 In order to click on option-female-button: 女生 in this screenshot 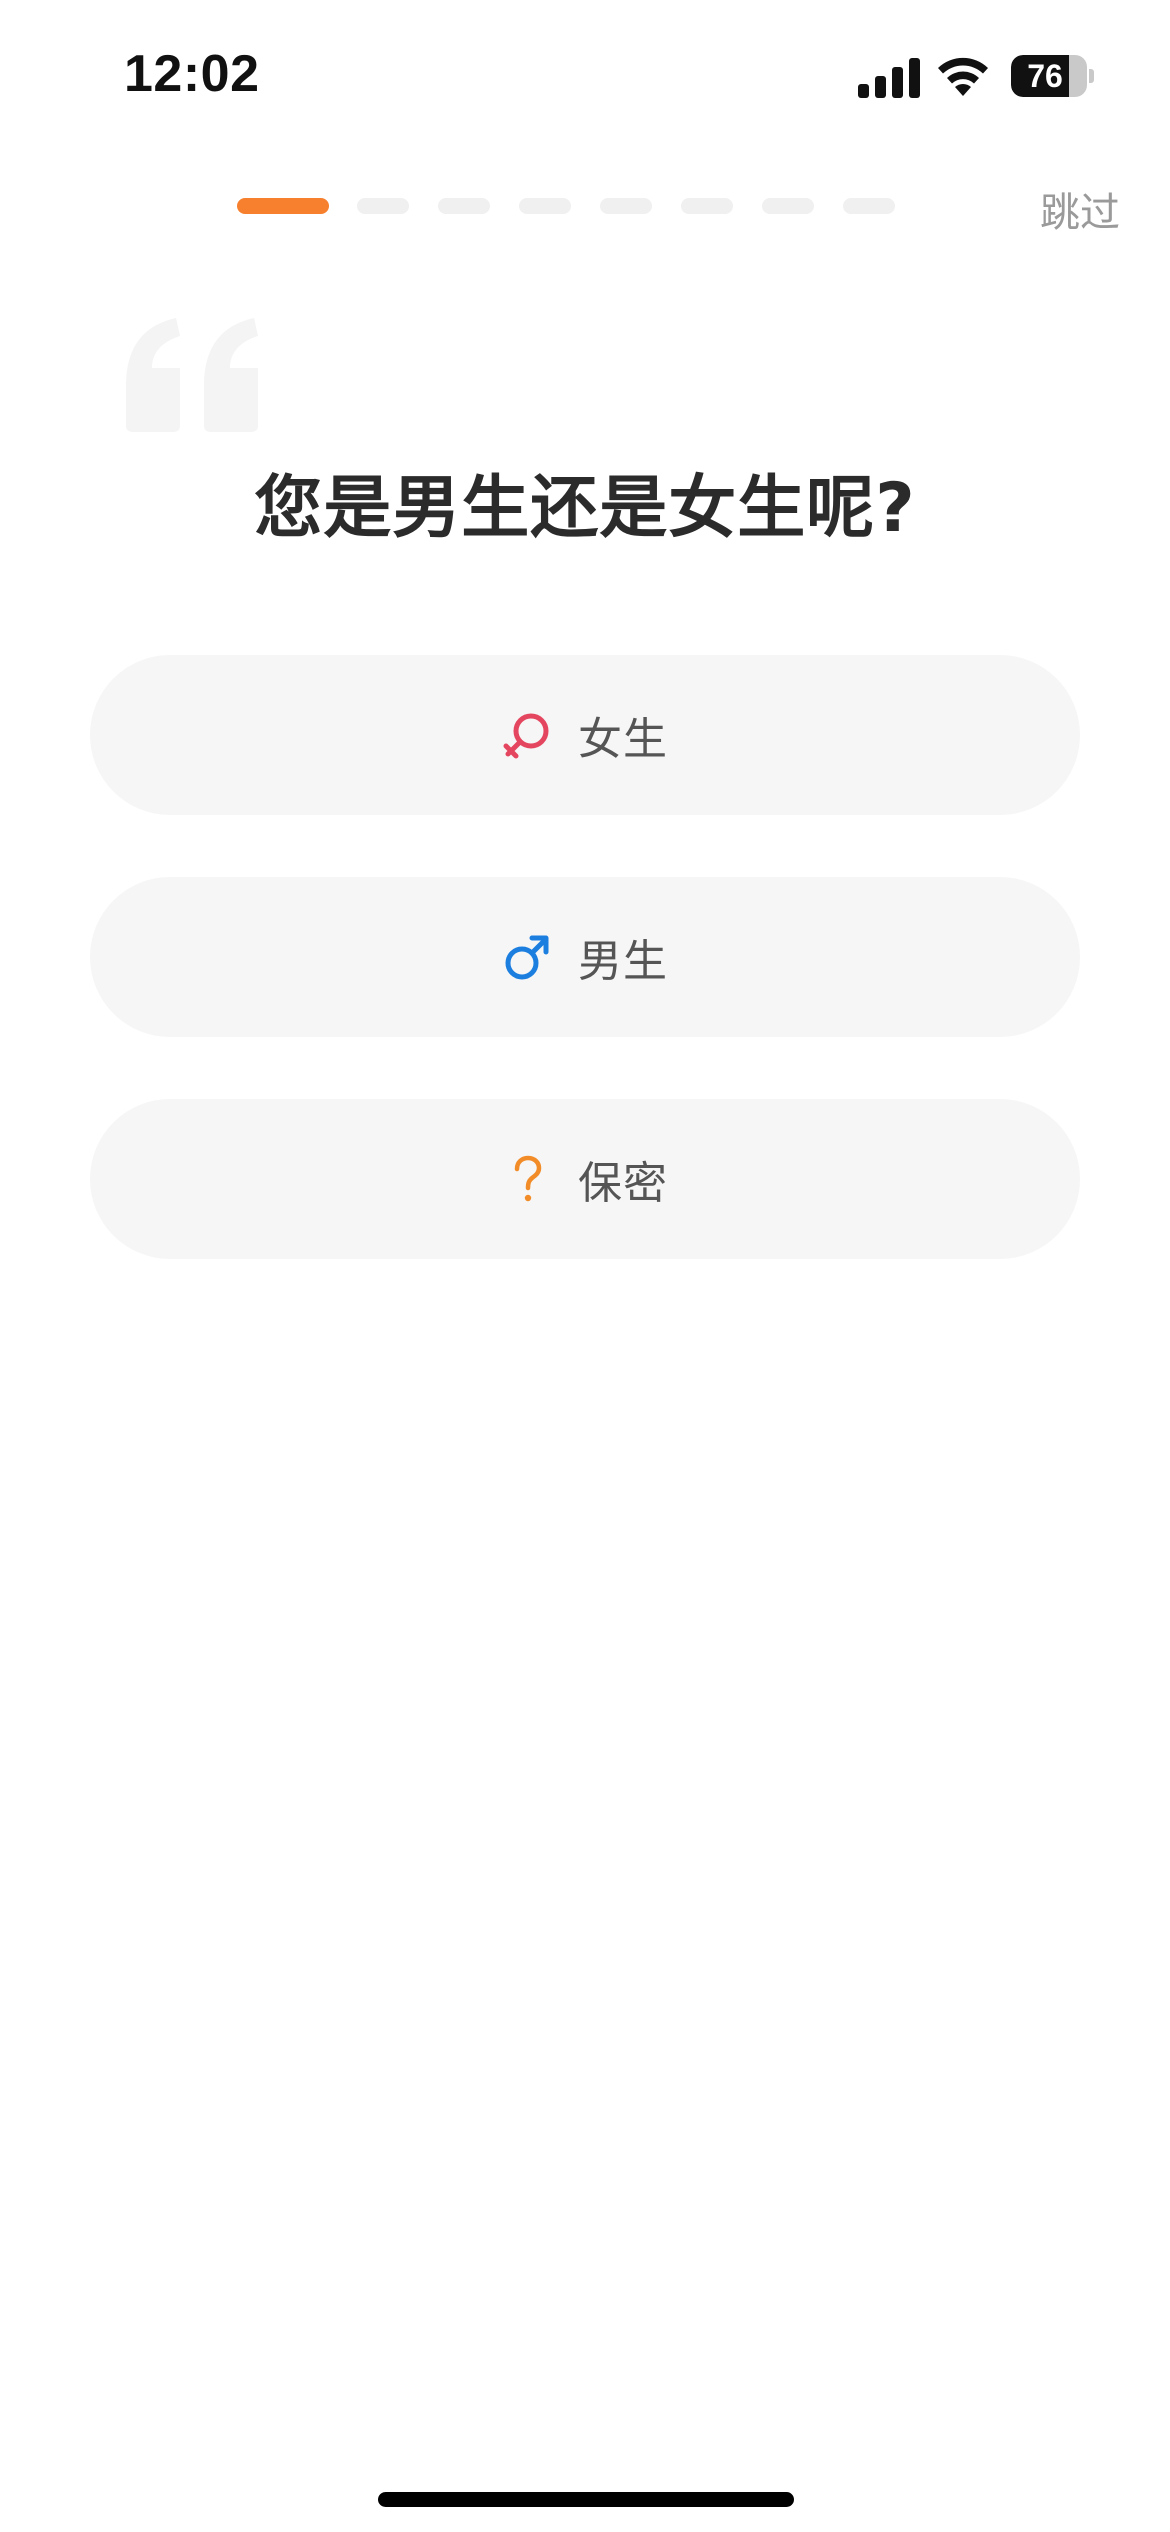, I will do `click(585, 735)`.